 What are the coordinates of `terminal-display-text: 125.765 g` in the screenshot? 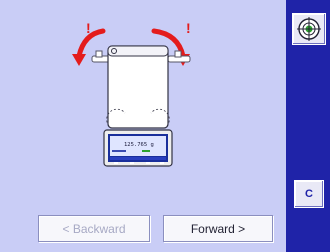 It's located at (139, 145).